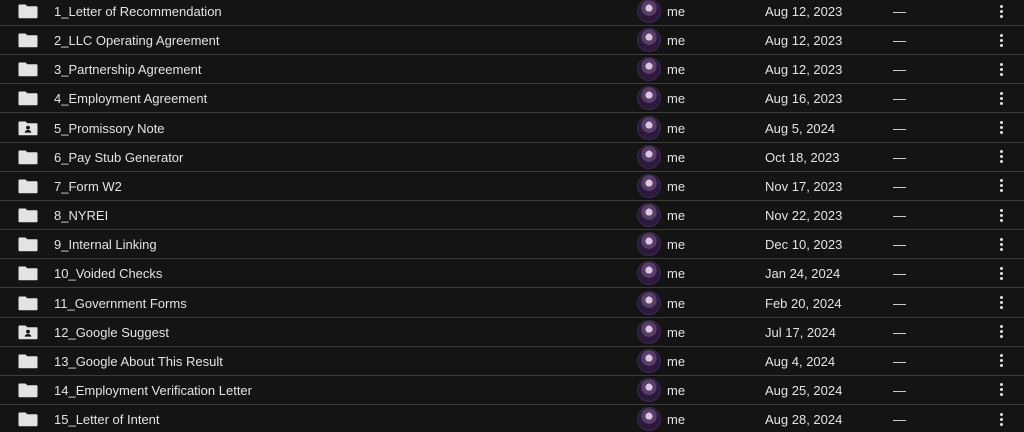 Image resolution: width=1024 pixels, height=432 pixels. What do you see at coordinates (88, 186) in the screenshot?
I see `file-name: 7_Form W2` at bounding box center [88, 186].